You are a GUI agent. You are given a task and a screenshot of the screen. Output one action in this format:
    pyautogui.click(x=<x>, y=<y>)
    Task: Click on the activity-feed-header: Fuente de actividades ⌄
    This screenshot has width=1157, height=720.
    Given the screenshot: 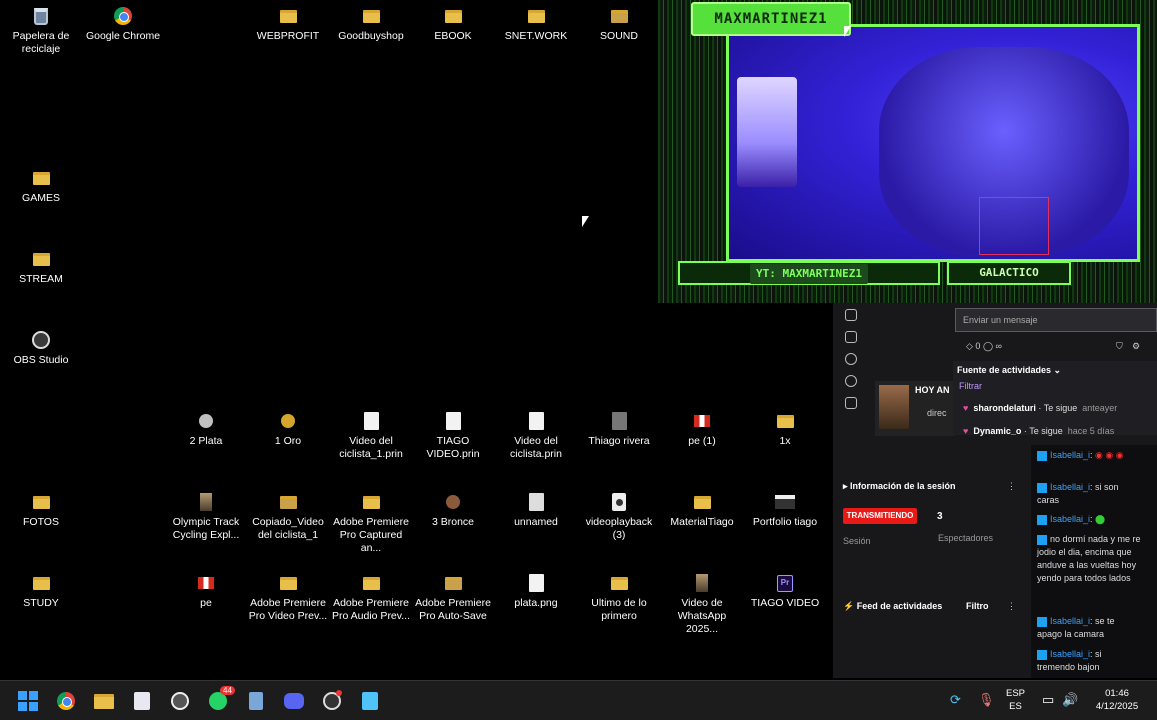 What is the action you would take?
    pyautogui.click(x=1009, y=370)
    